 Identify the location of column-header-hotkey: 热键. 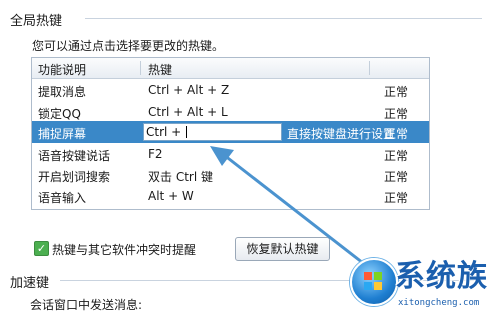
(160, 69).